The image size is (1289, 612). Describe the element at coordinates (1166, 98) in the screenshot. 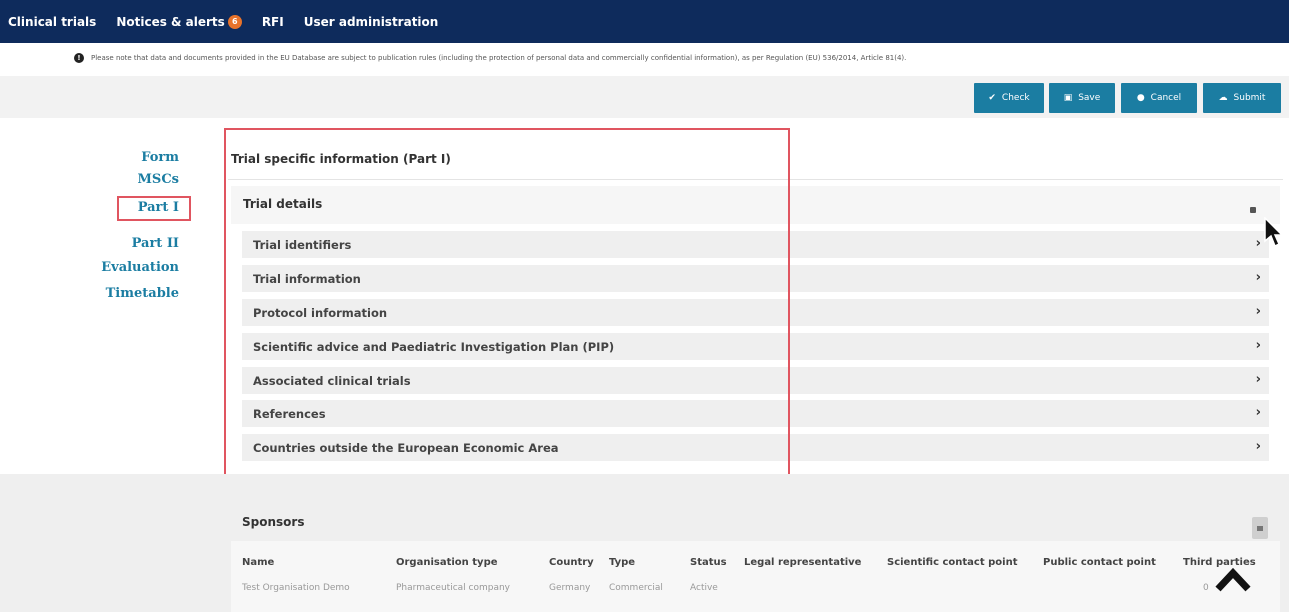

I see `cancel-label: Cancel` at that location.